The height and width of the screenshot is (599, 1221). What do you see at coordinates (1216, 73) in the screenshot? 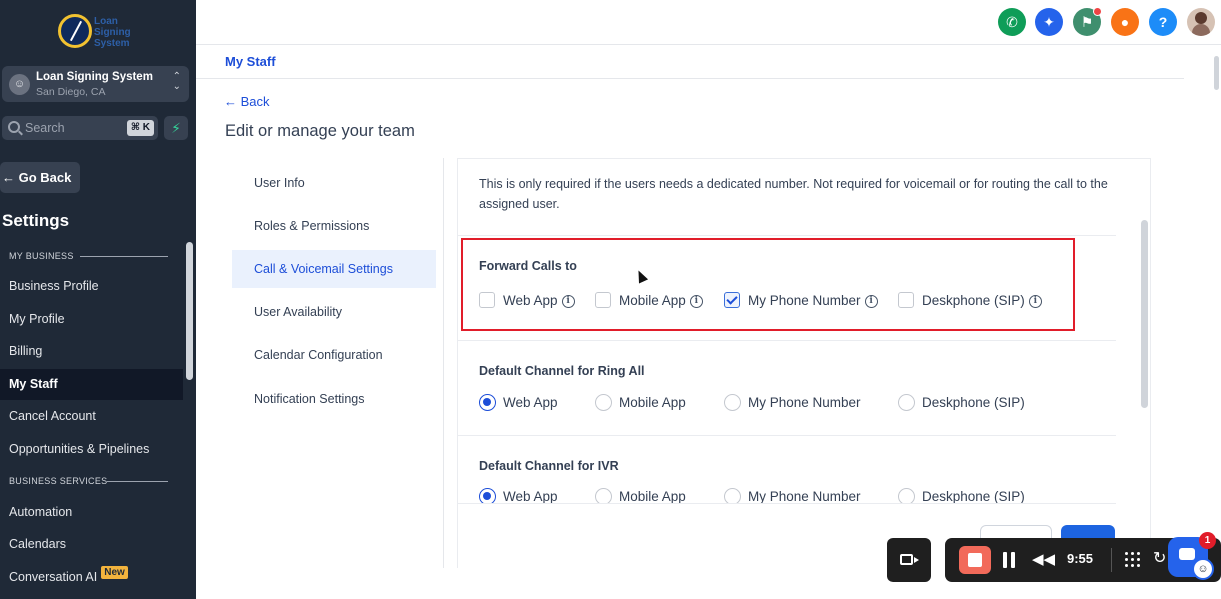
I see `page-scrollbar` at bounding box center [1216, 73].